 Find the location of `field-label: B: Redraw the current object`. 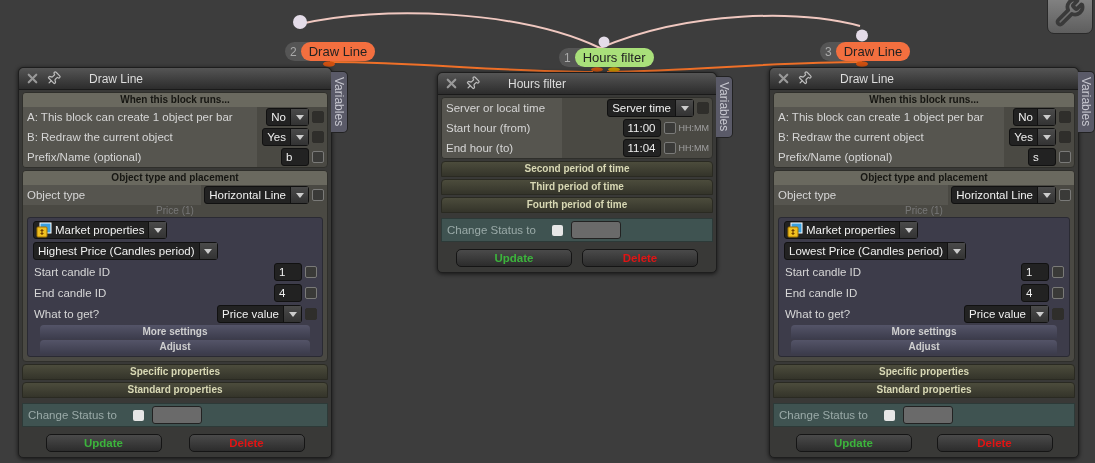

field-label: B: Redraw the current object is located at coordinates (889, 137).